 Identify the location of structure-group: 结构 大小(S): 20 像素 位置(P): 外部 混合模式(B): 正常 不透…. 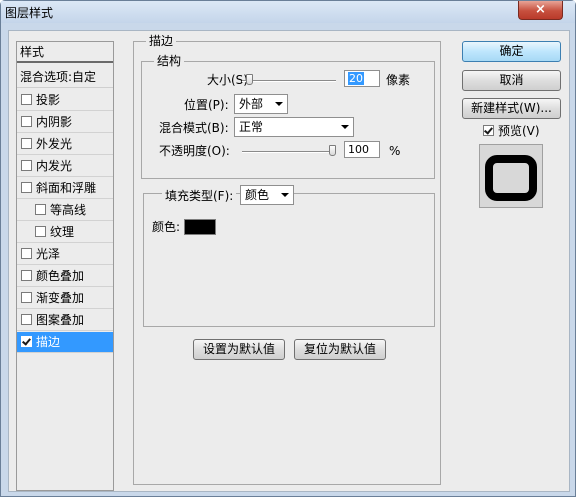
(288, 116).